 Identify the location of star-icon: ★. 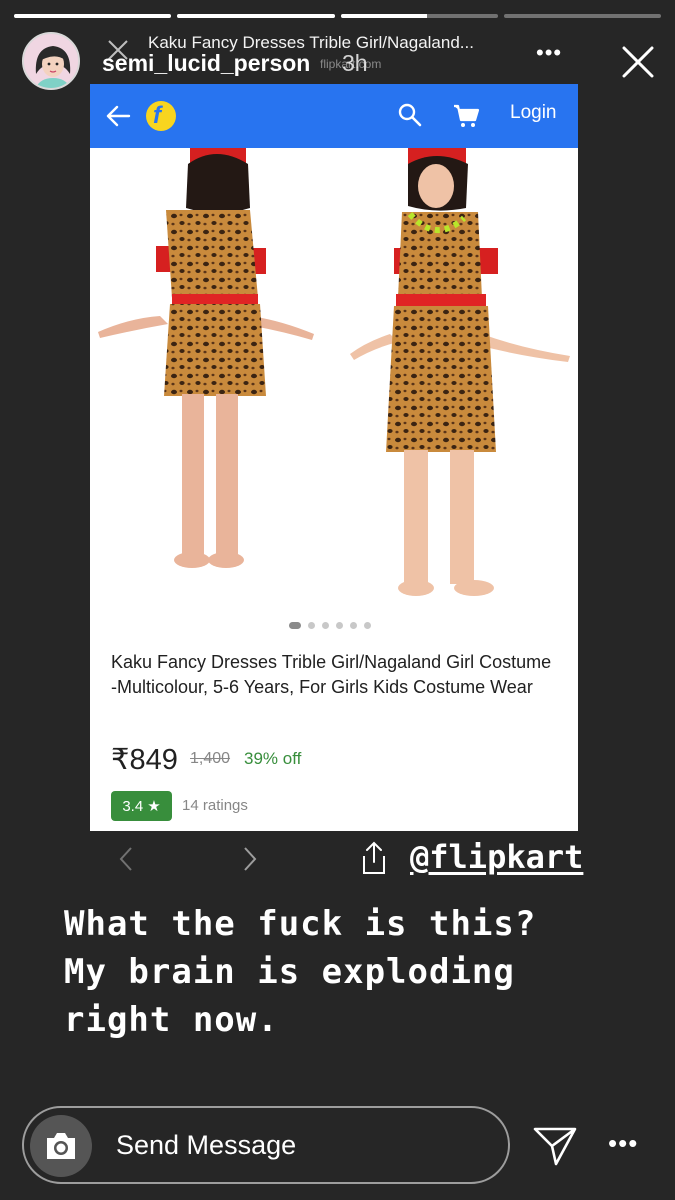
(154, 806).